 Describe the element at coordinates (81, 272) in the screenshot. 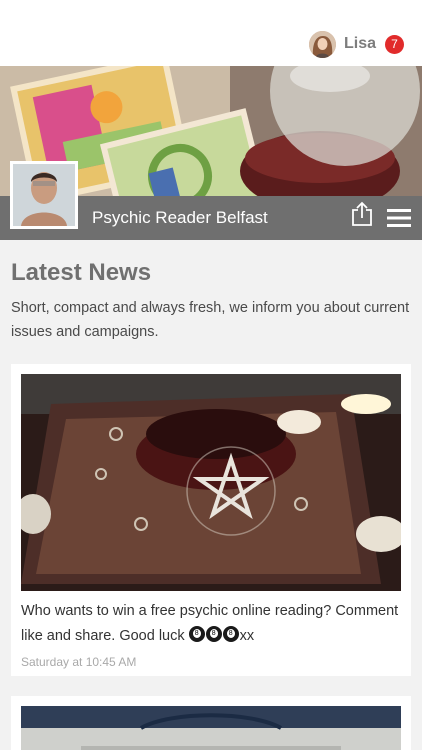

I see `section-title: Latest News` at that location.